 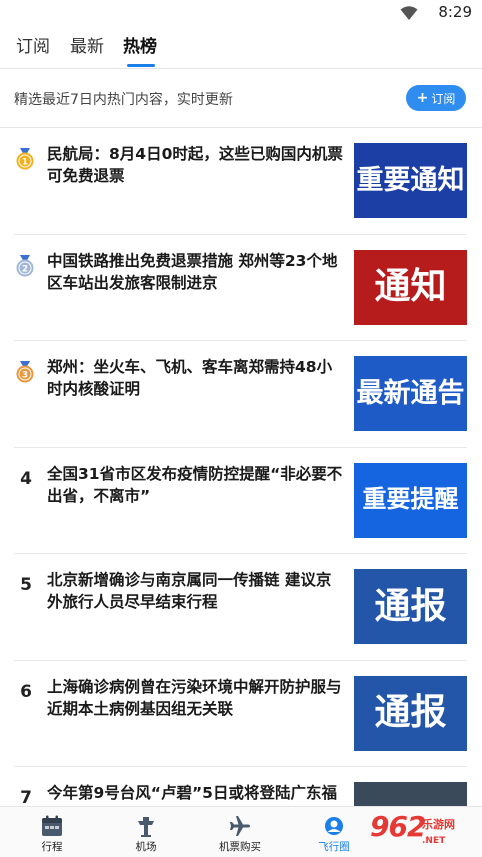 I want to click on watermark-logo: 962 乐游网 .NET, so click(x=409, y=828).